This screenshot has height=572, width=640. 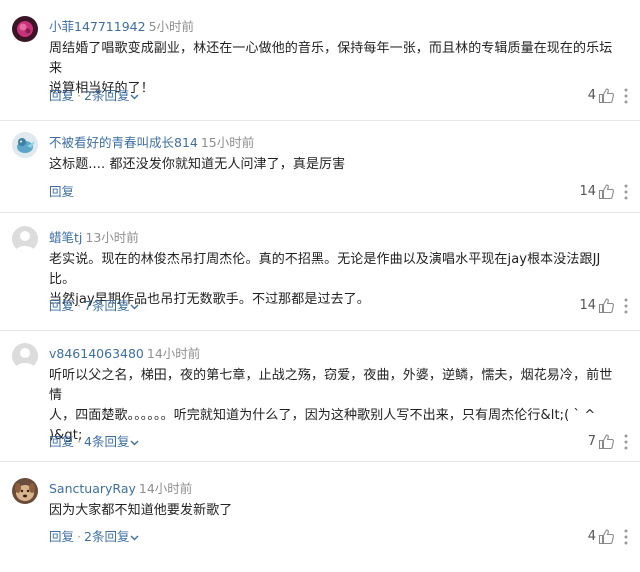 I want to click on username: 小菲147711942, so click(x=97, y=26).